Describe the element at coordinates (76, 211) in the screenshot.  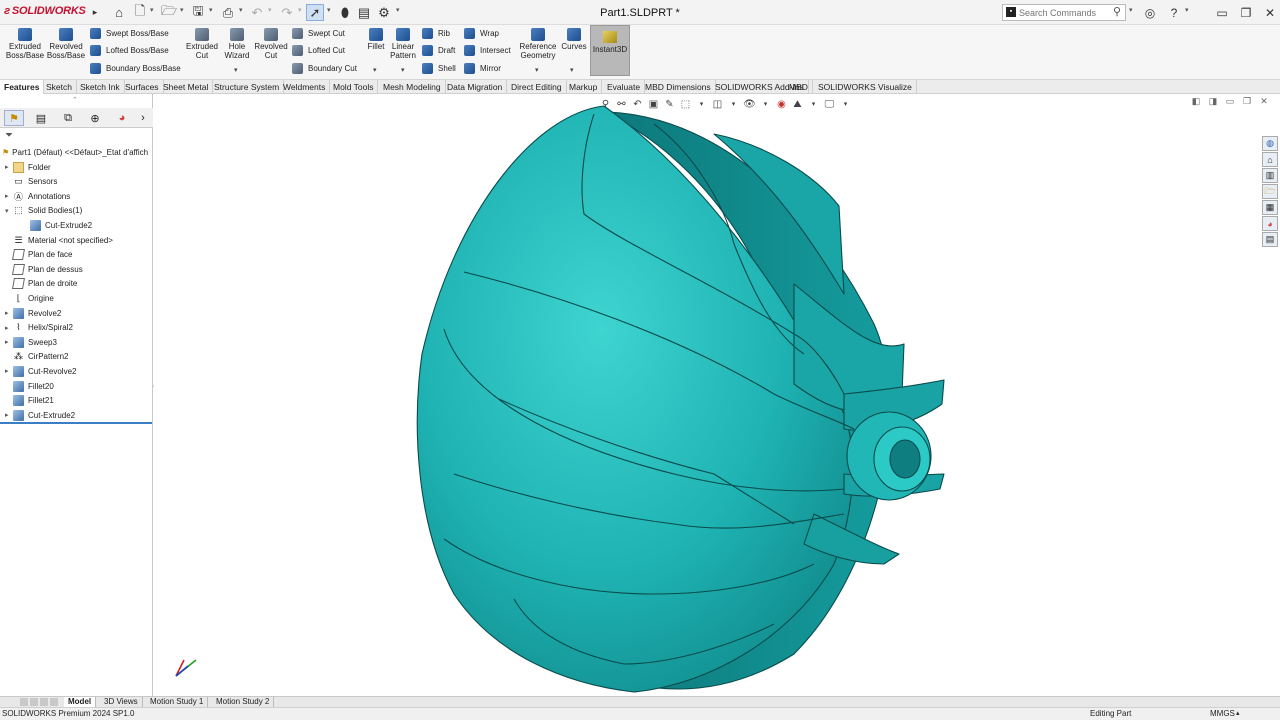
I see `tree-item: ▾ ⬚ Solid Bodies(1)` at that location.